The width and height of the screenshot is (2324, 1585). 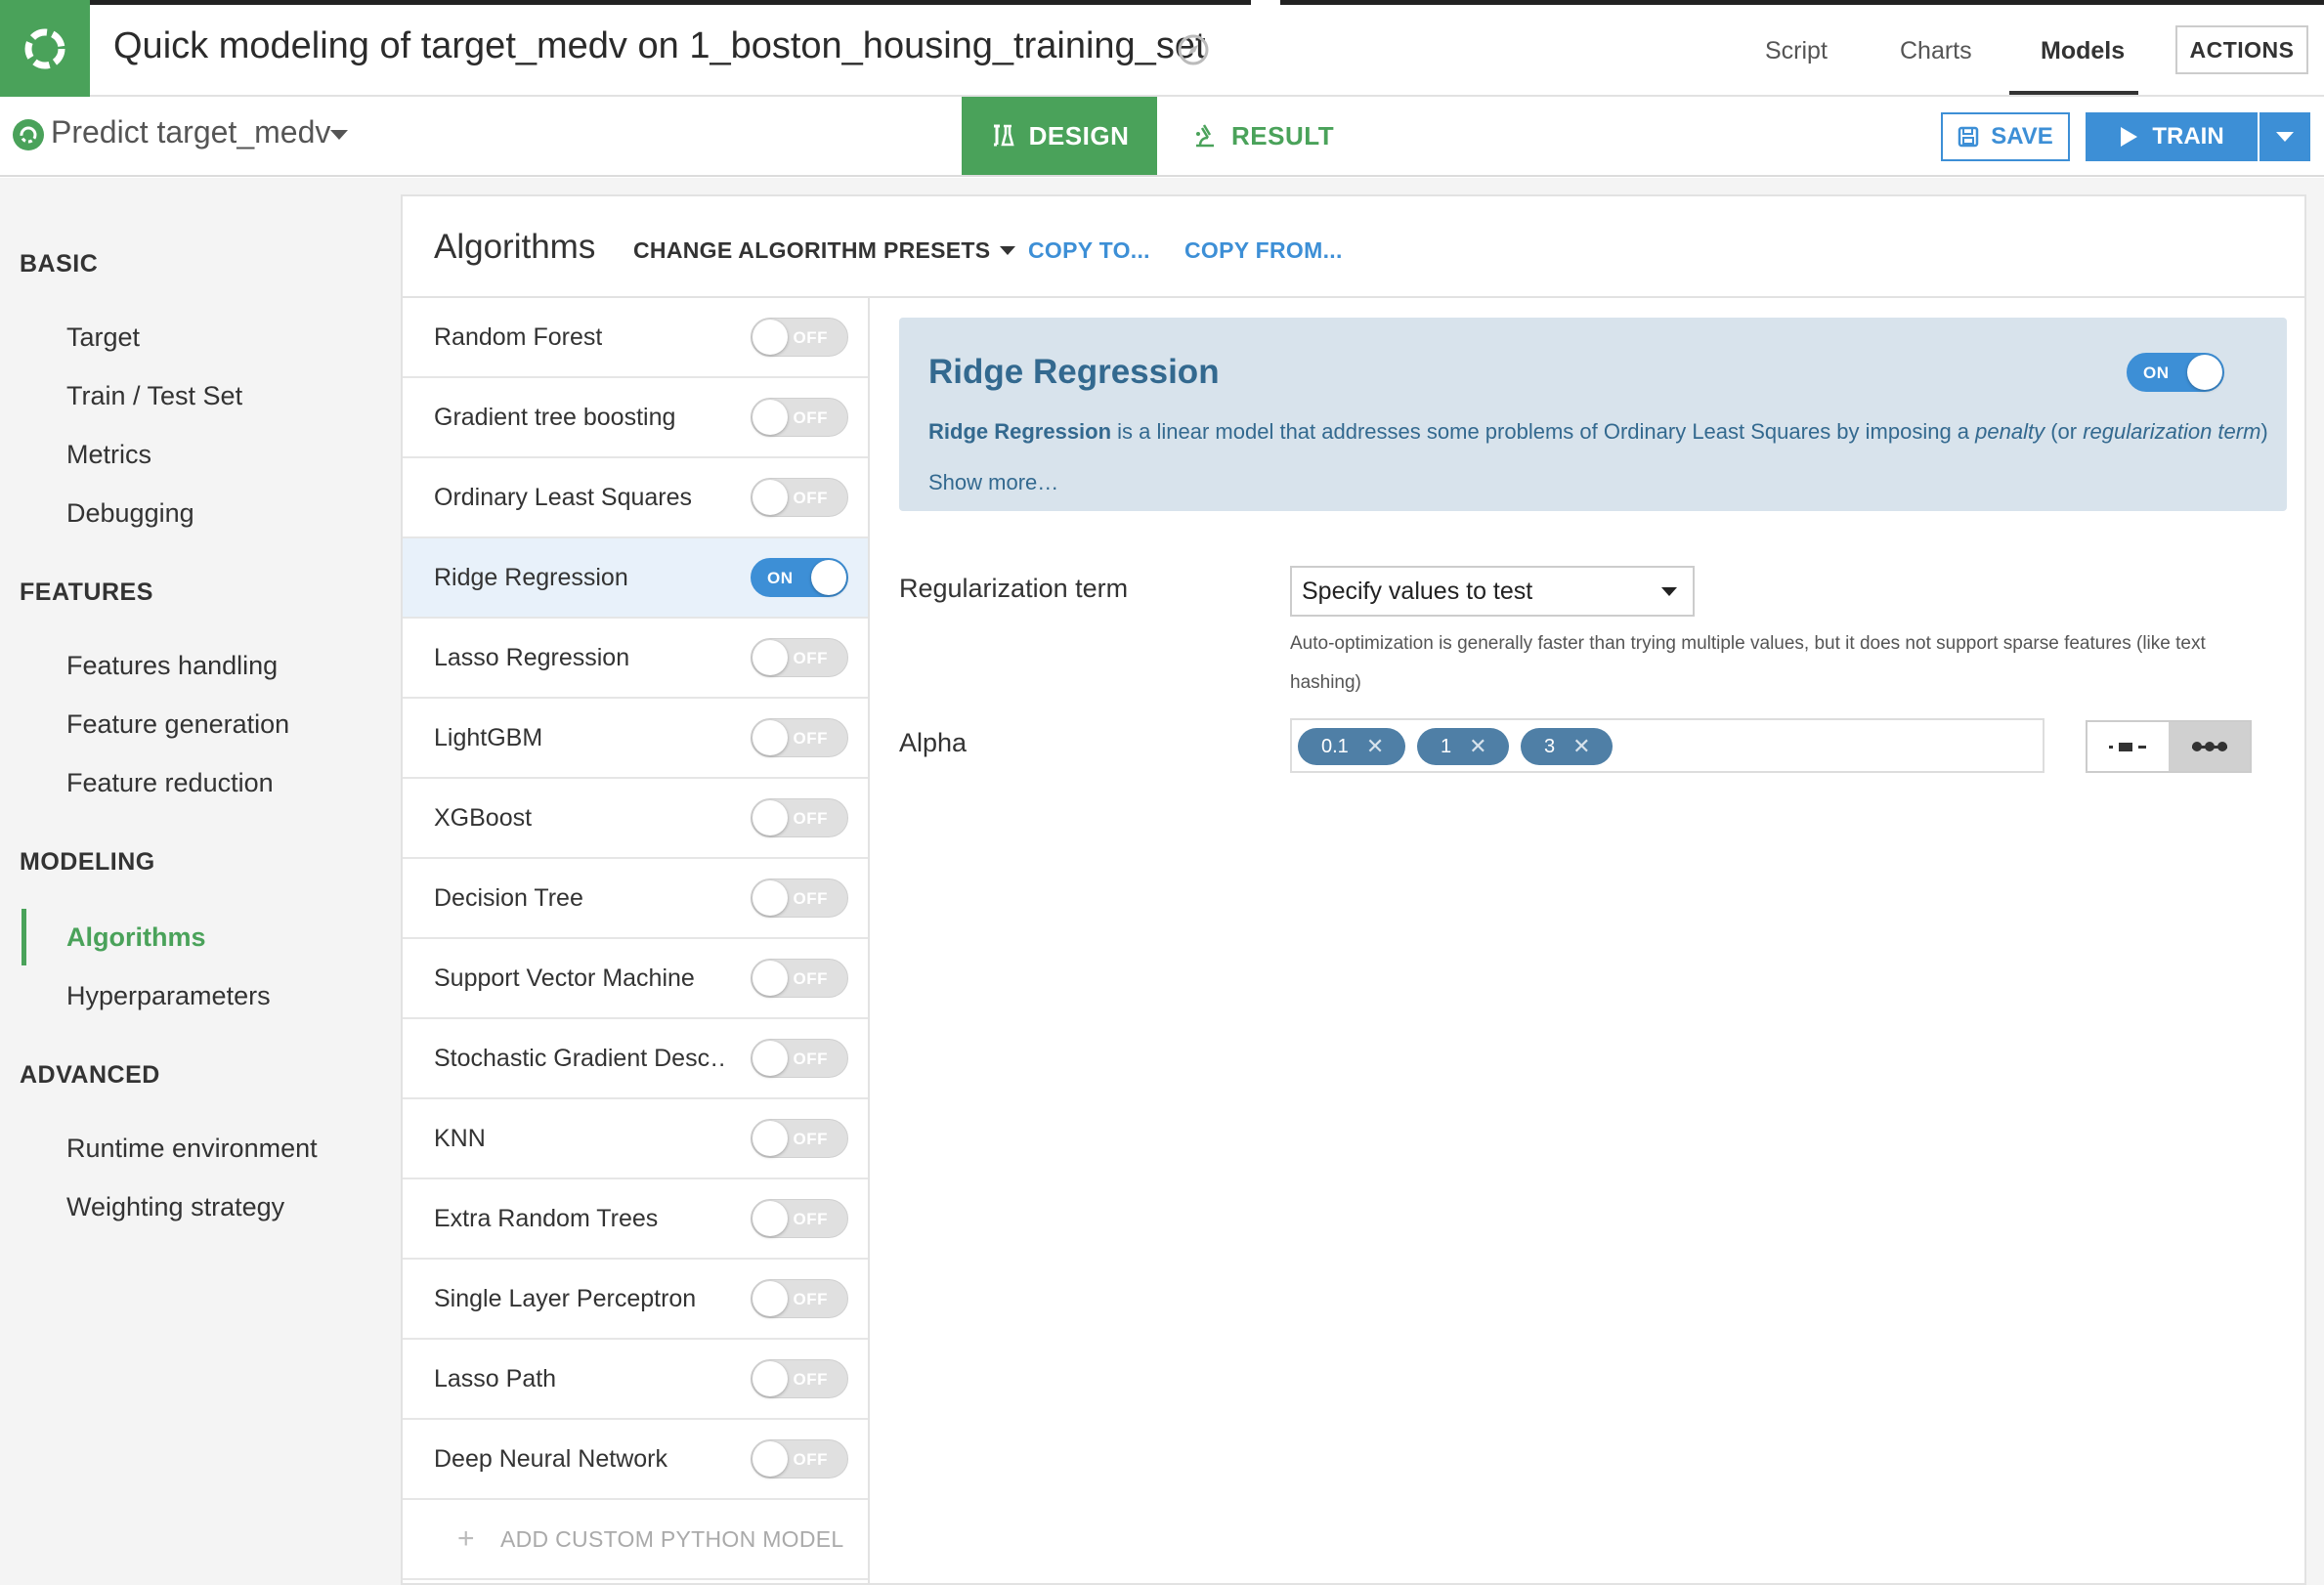 I want to click on alpha-tag: 3 ✕, so click(x=1567, y=746).